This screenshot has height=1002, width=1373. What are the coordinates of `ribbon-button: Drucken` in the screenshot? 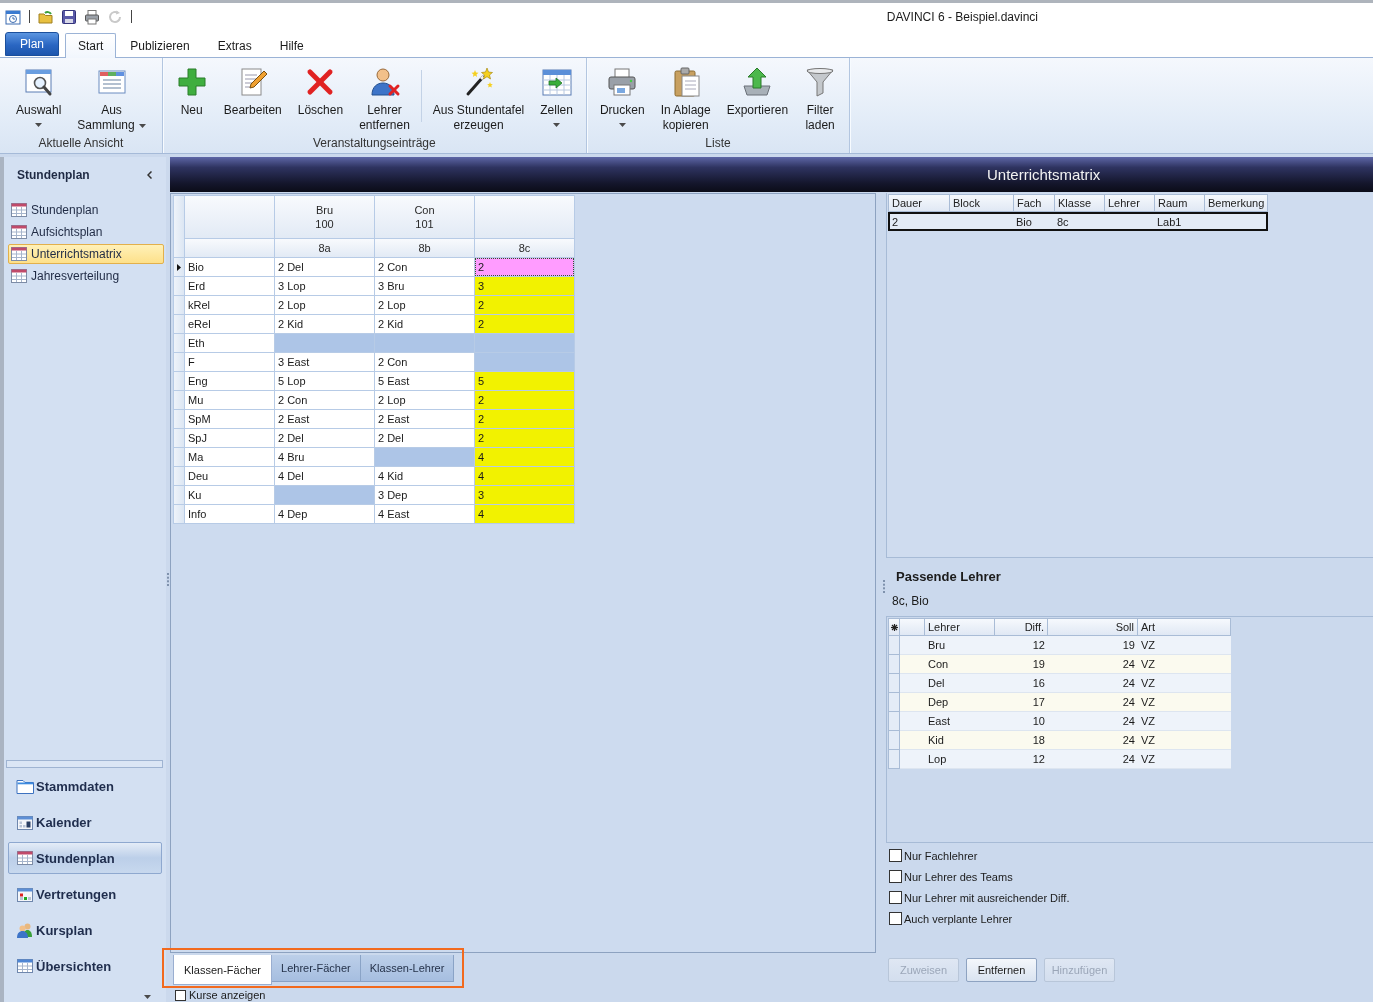 It's located at (622, 97).